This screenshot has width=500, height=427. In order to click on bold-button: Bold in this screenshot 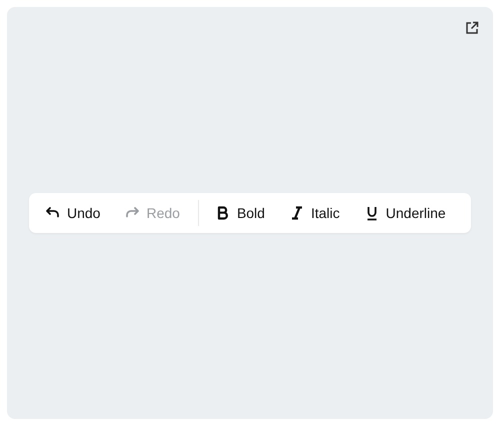, I will do `click(239, 213)`.